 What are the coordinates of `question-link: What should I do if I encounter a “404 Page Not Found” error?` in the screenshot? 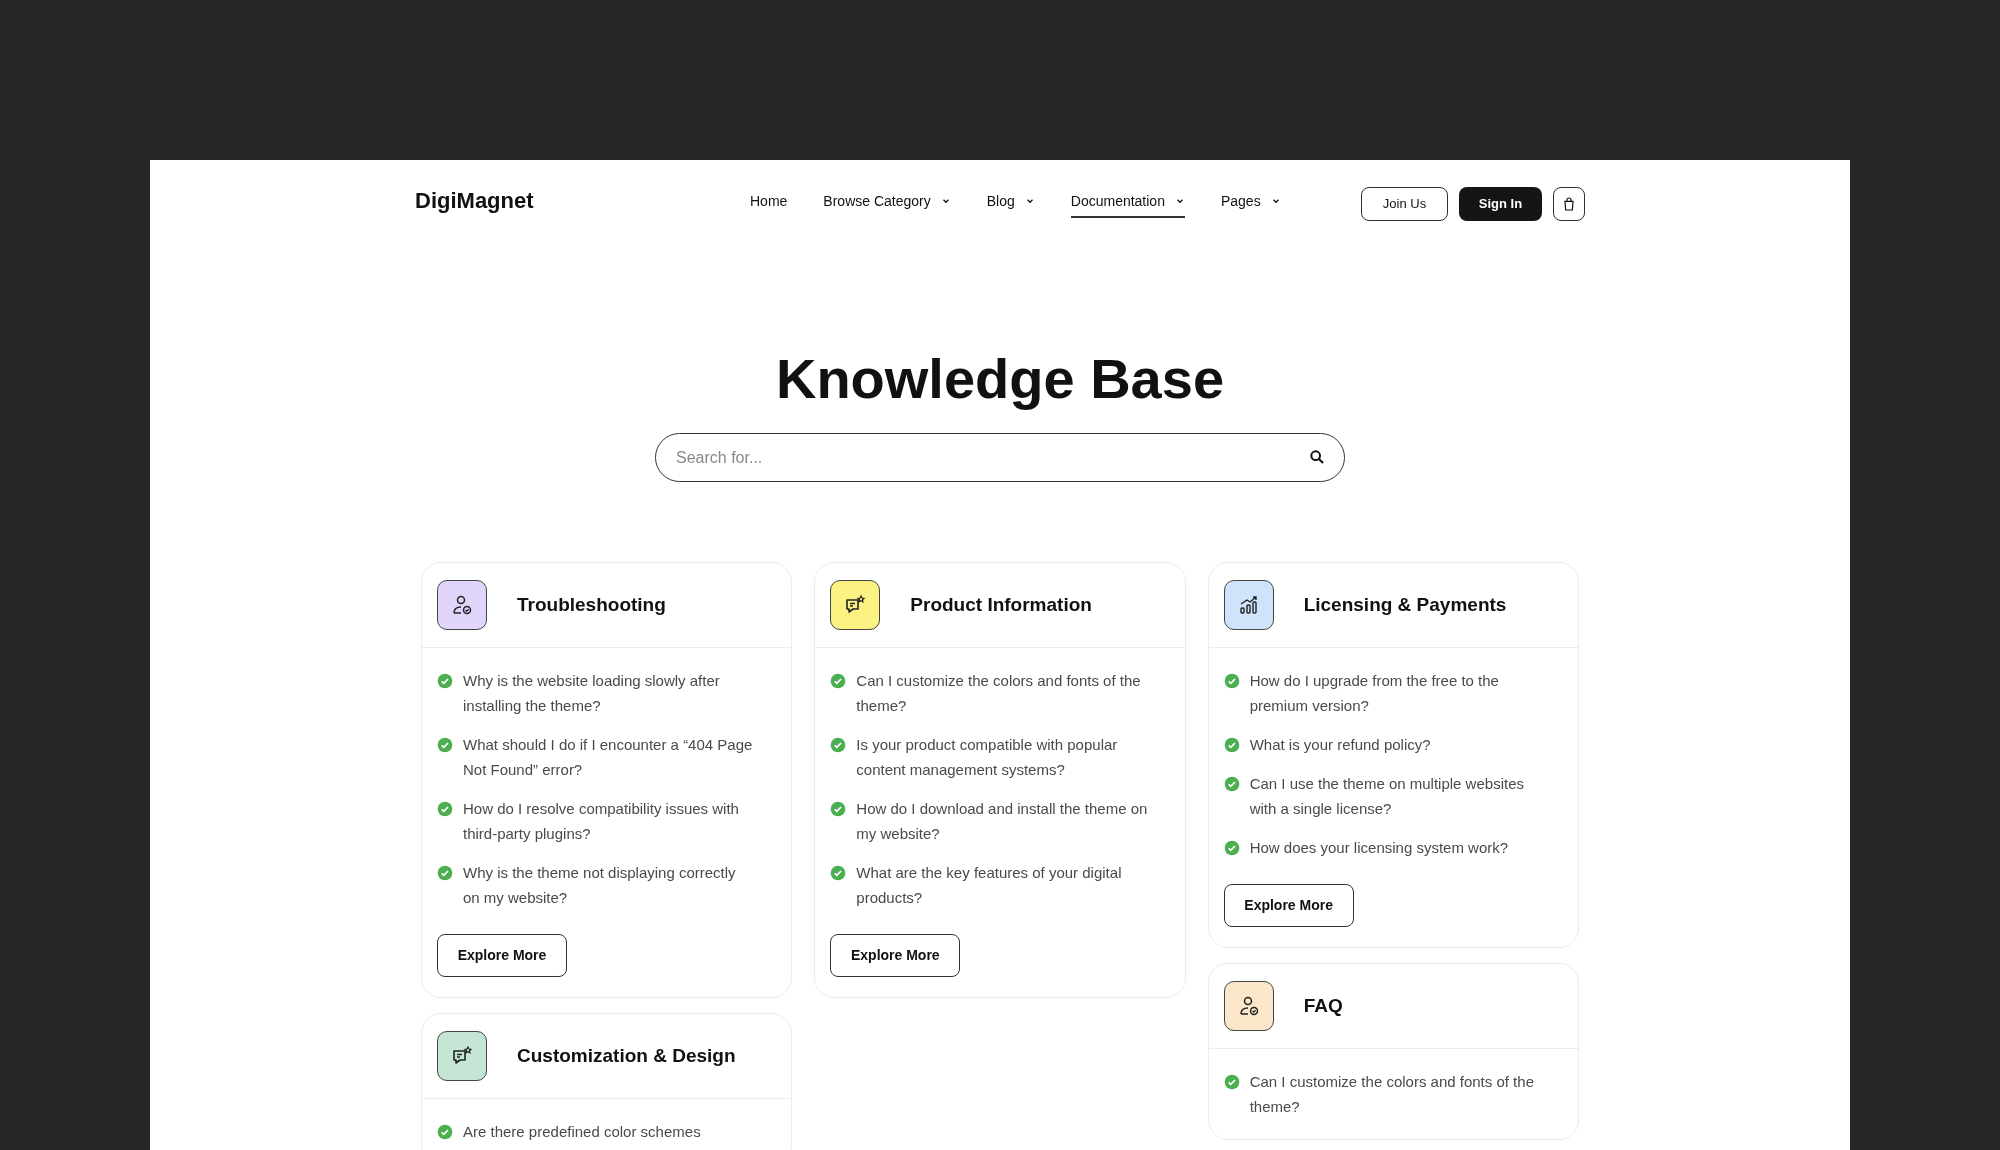 It's located at (620, 757).